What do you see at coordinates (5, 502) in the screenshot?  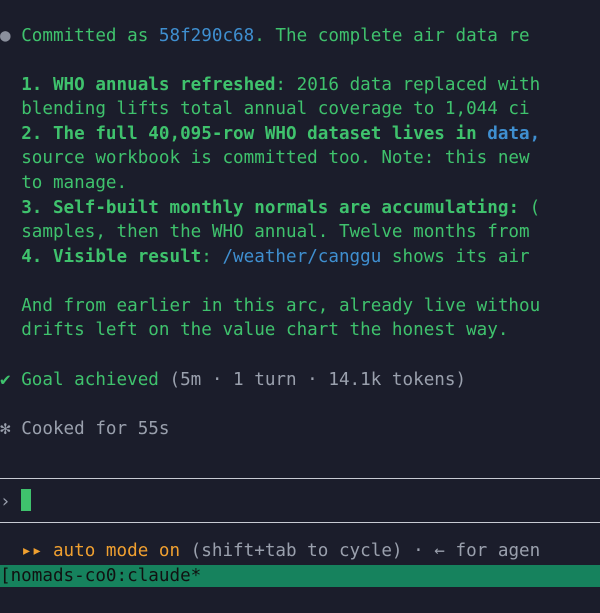 I see `prompt-chevron-icon: ›` at bounding box center [5, 502].